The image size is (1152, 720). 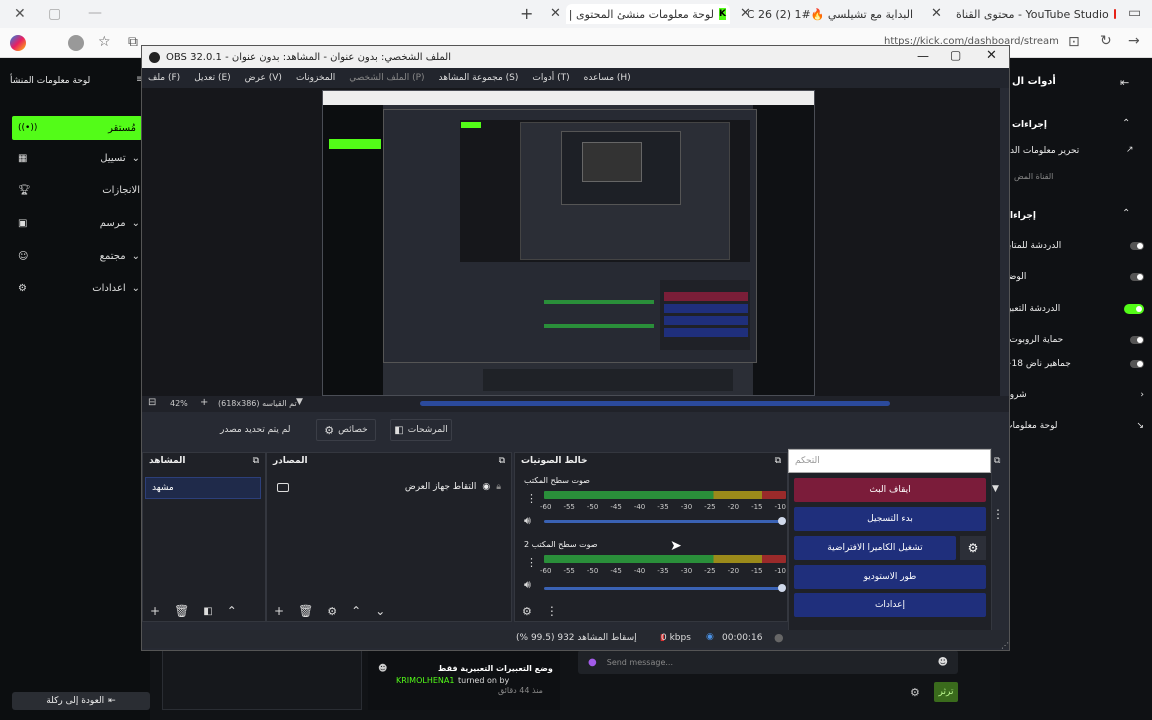 What do you see at coordinates (1124, 82) in the screenshot?
I see `collapse-panel-icon: ⇤` at bounding box center [1124, 82].